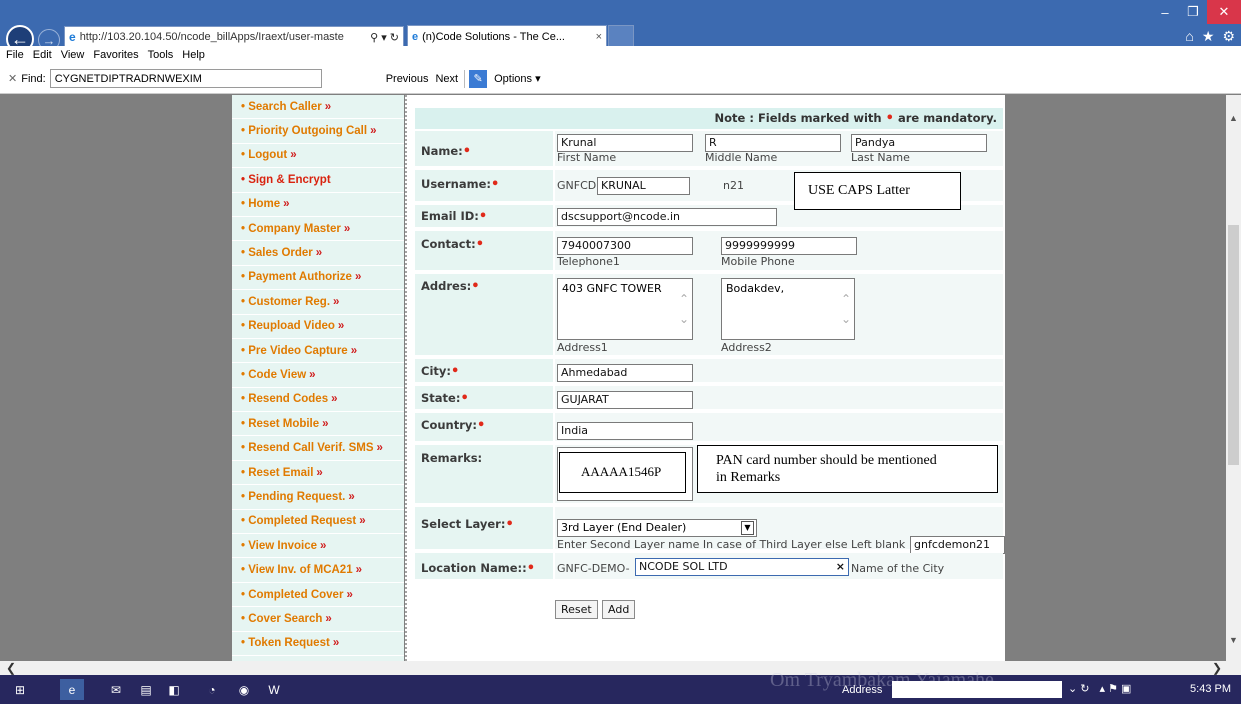 This screenshot has height=704, width=1241. I want to click on city-input: Ahmedabad, so click(625, 373).